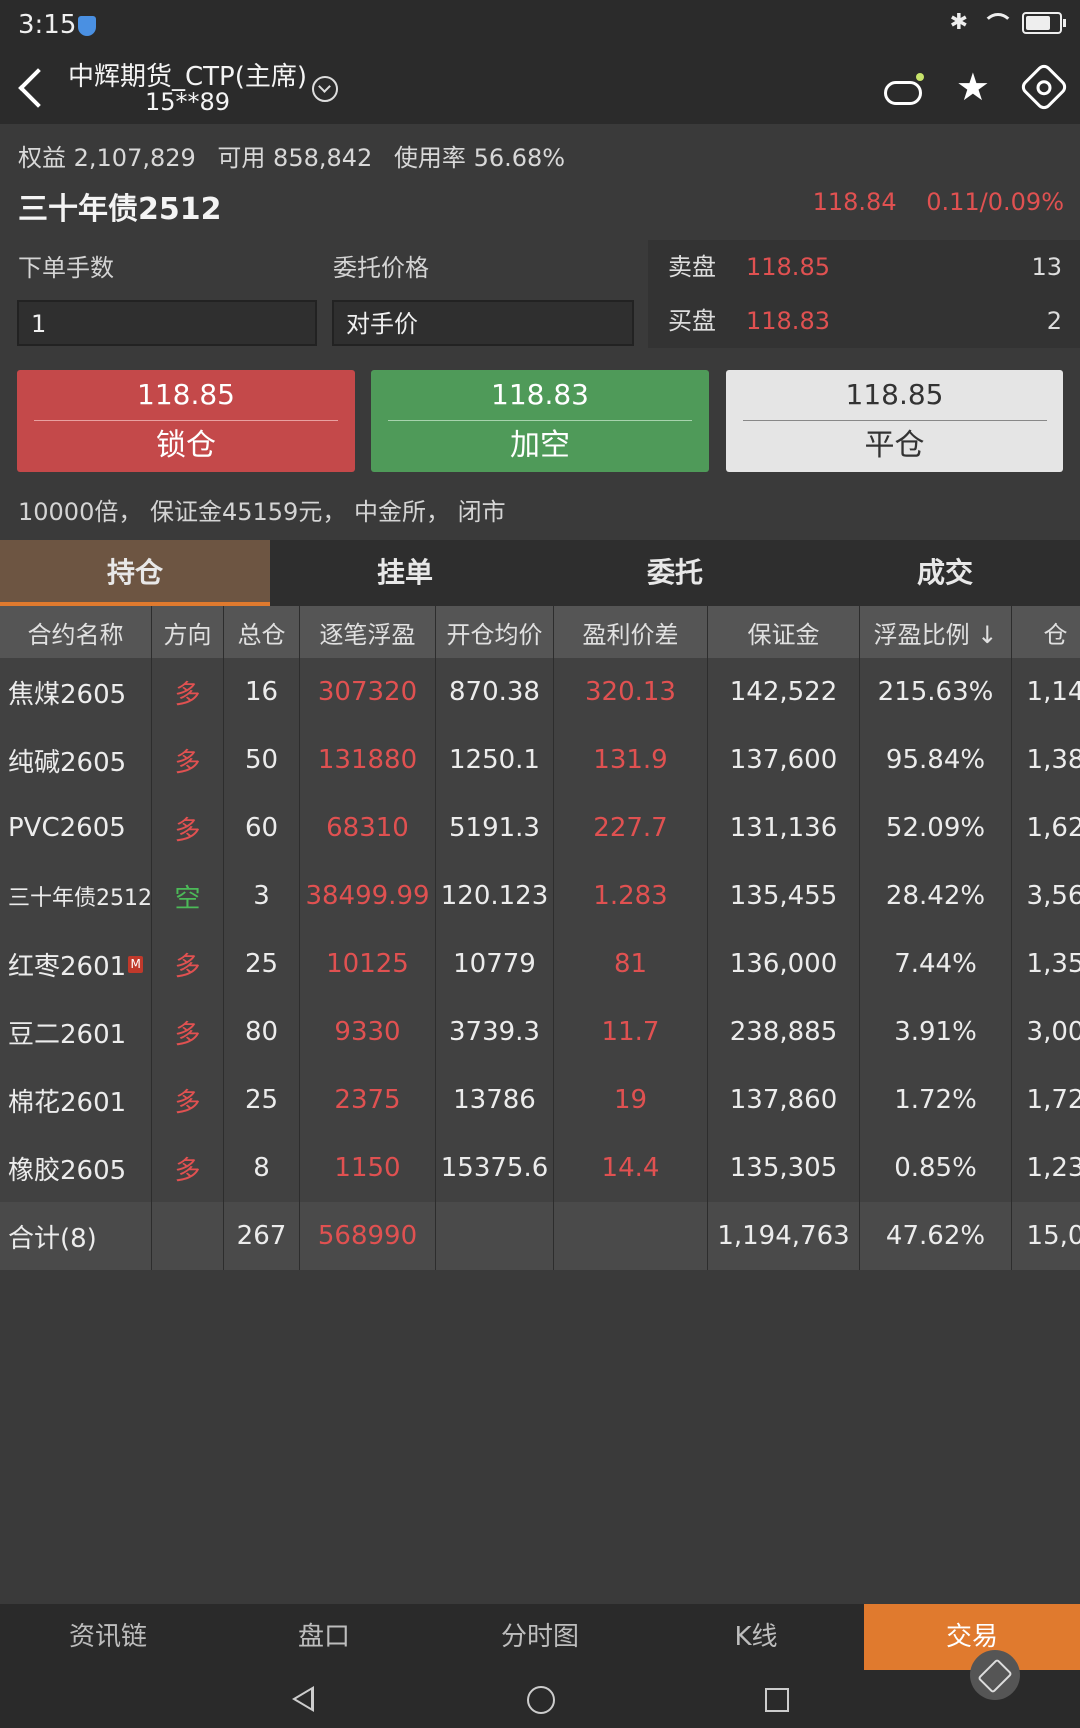  I want to click on cell-text: 1150, so click(367, 1168).